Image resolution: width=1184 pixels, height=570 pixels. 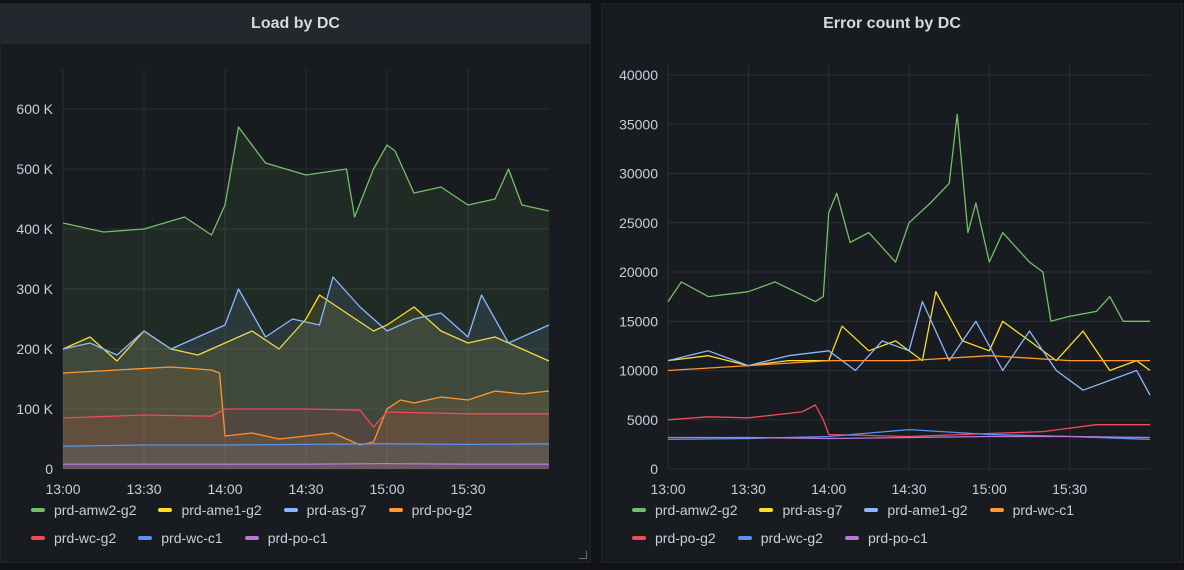 What do you see at coordinates (34, 289) in the screenshot?
I see `y-tick-label: 300 K` at bounding box center [34, 289].